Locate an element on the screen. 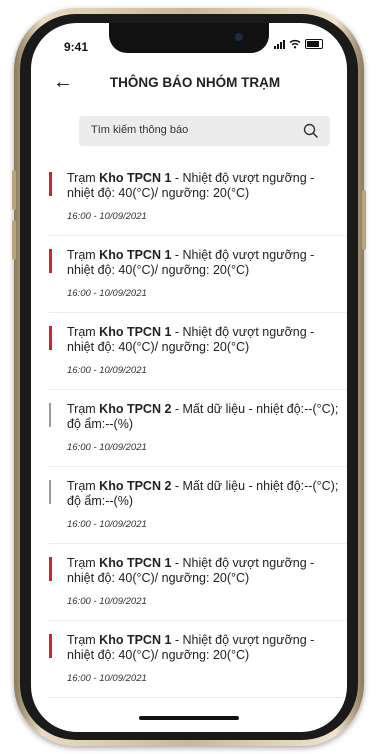 The height and width of the screenshot is (754, 377). home-indicator is located at coordinates (189, 718).